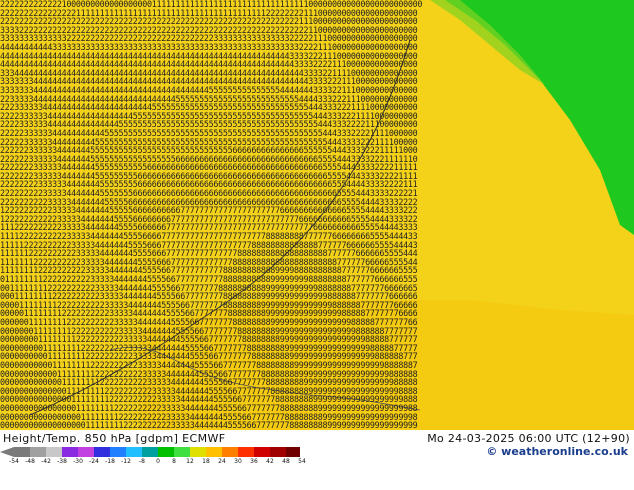 Image resolution: width=634 pixels, height=490 pixels. I want to click on legend-tick-label: 48, so click(286, 461).